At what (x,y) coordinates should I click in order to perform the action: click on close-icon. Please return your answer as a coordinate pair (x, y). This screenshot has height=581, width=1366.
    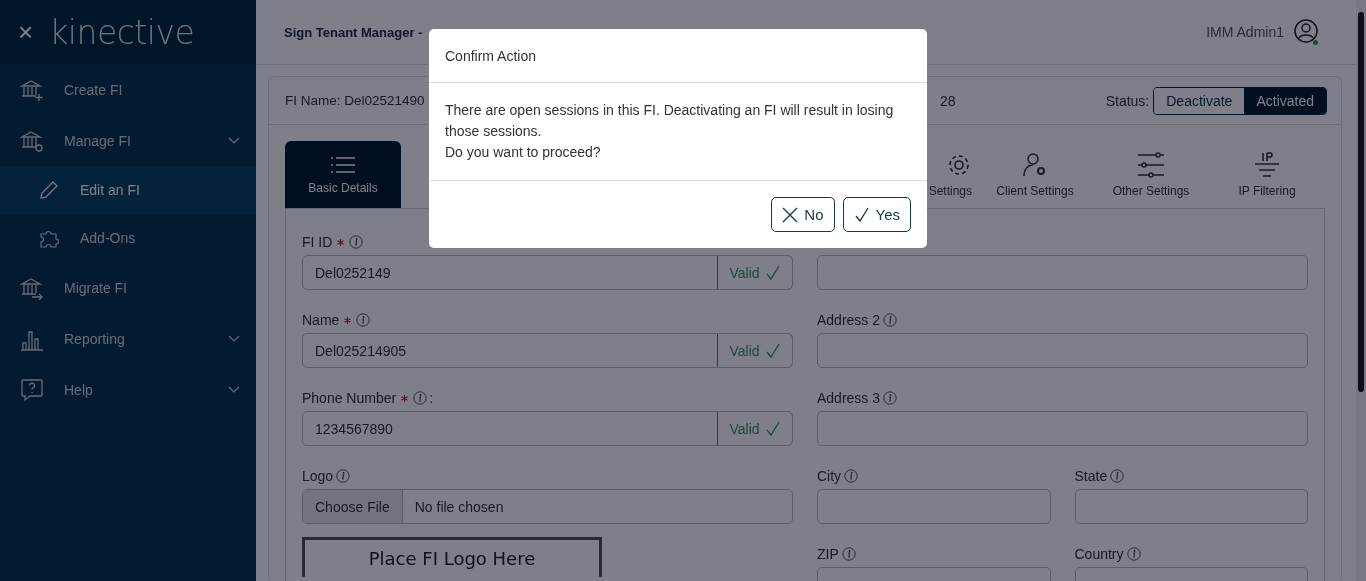
    Looking at the image, I should click on (790, 214).